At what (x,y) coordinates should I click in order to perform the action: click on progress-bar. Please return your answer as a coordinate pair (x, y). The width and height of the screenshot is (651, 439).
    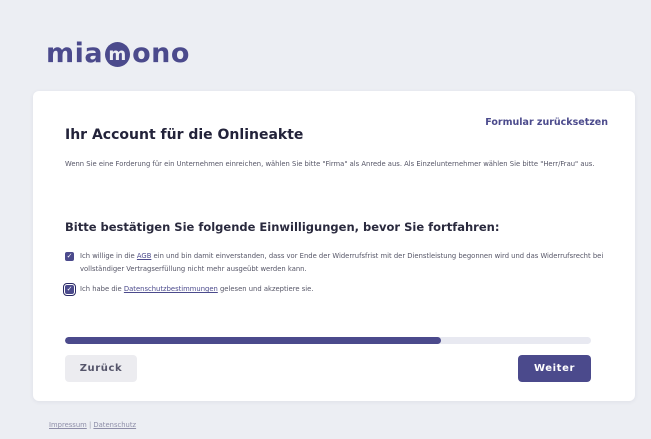
    Looking at the image, I should click on (328, 340).